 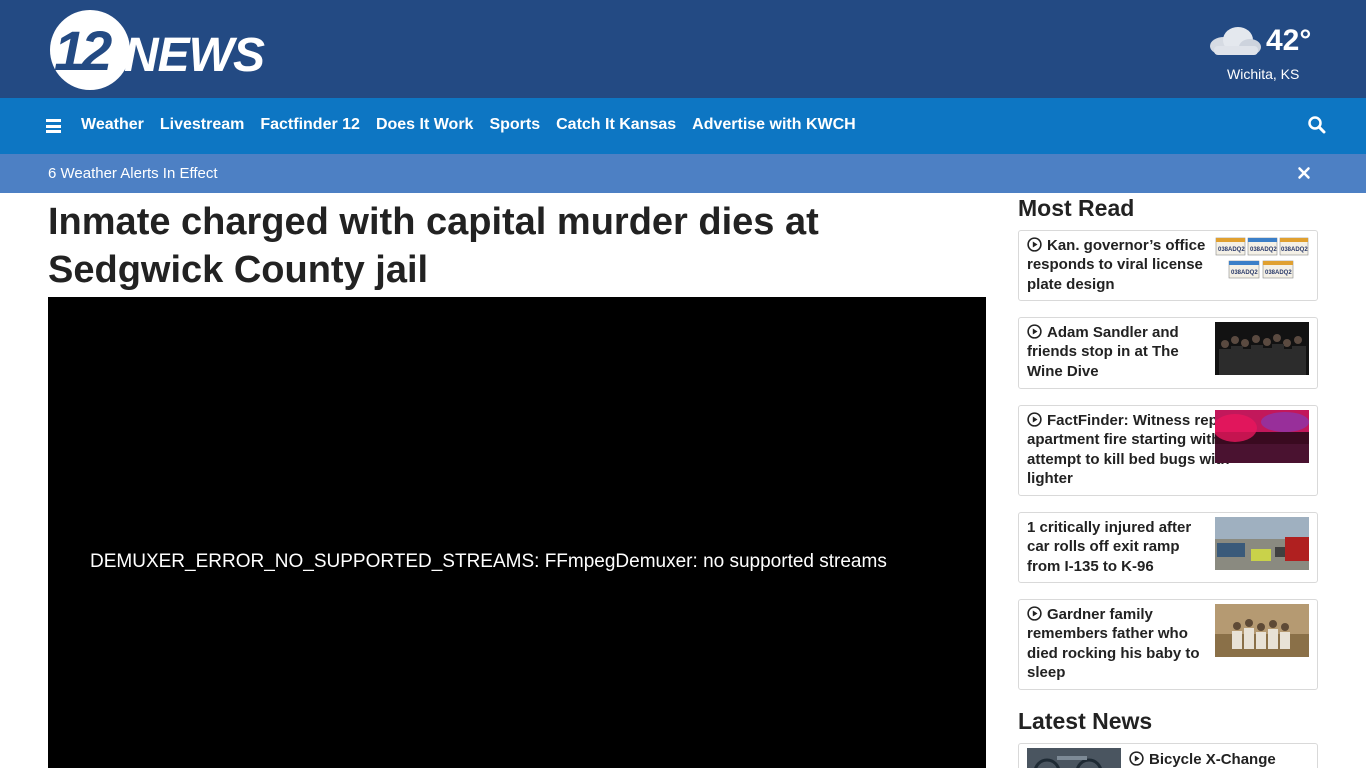 I want to click on fire-scene-thumbnail, so click(x=1262, y=436).